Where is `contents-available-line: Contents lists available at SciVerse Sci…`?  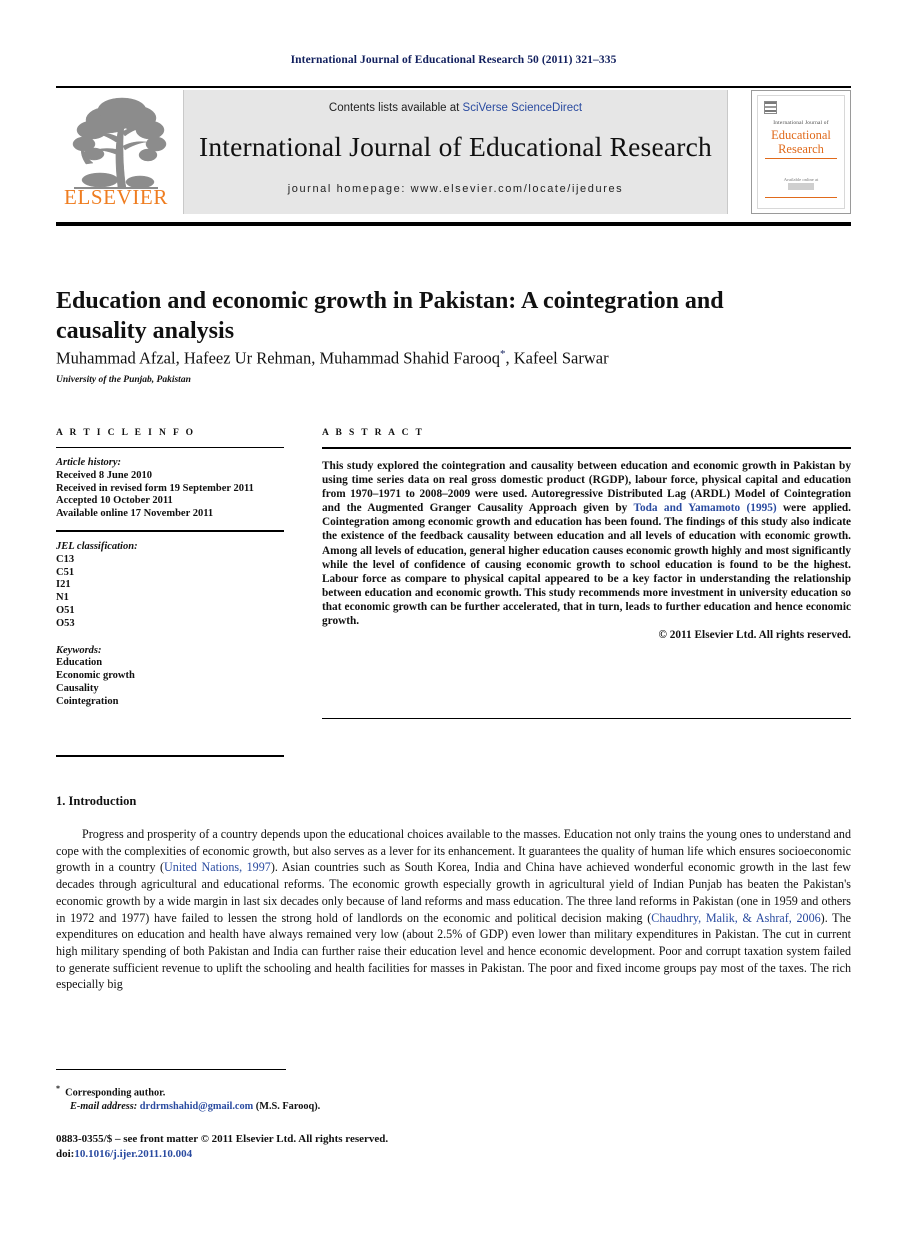 contents-available-line: Contents lists available at SciVerse Sci… is located at coordinates (455, 108).